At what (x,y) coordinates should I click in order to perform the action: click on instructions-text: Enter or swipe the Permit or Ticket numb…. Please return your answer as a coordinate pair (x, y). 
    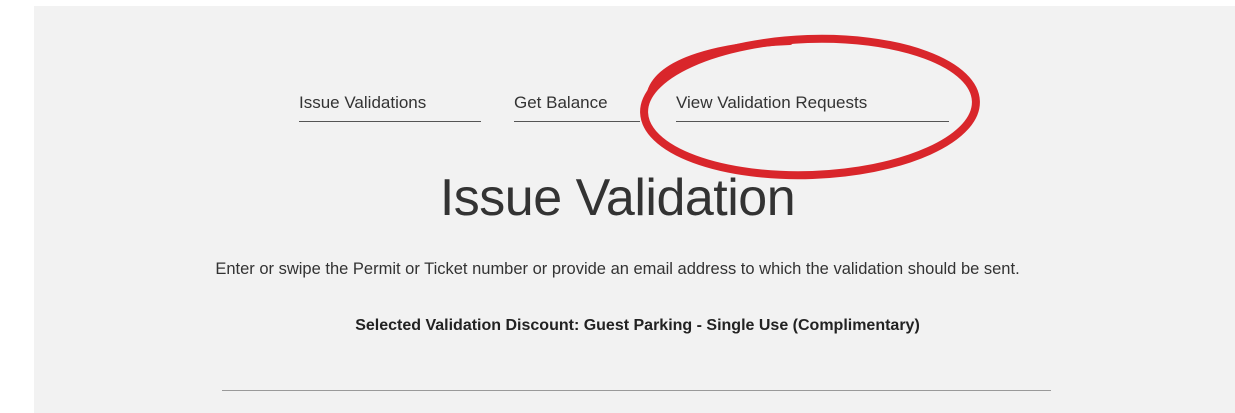
    Looking at the image, I should click on (617, 269).